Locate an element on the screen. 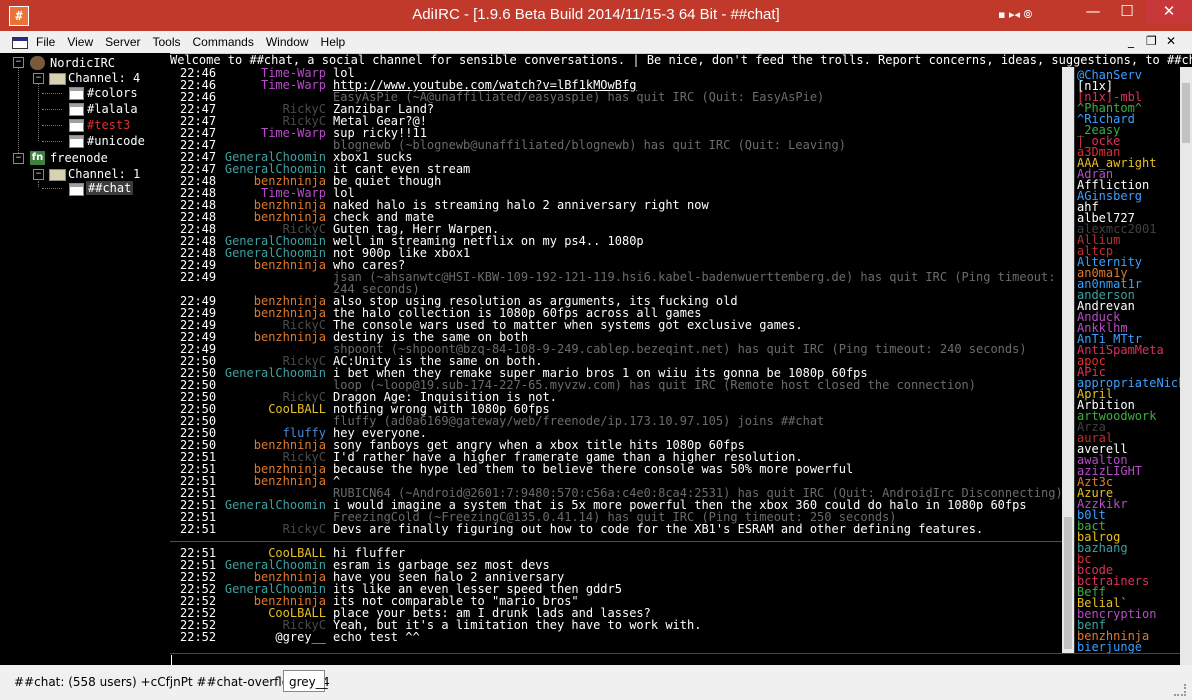  nickname-box: grey__ is located at coordinates (305, 681).